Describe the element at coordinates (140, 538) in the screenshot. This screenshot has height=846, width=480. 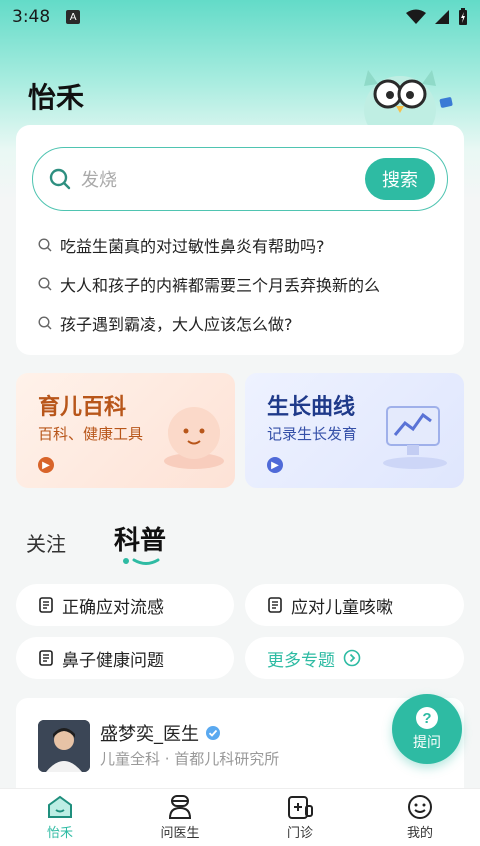
I see `tab-science: 科普` at that location.